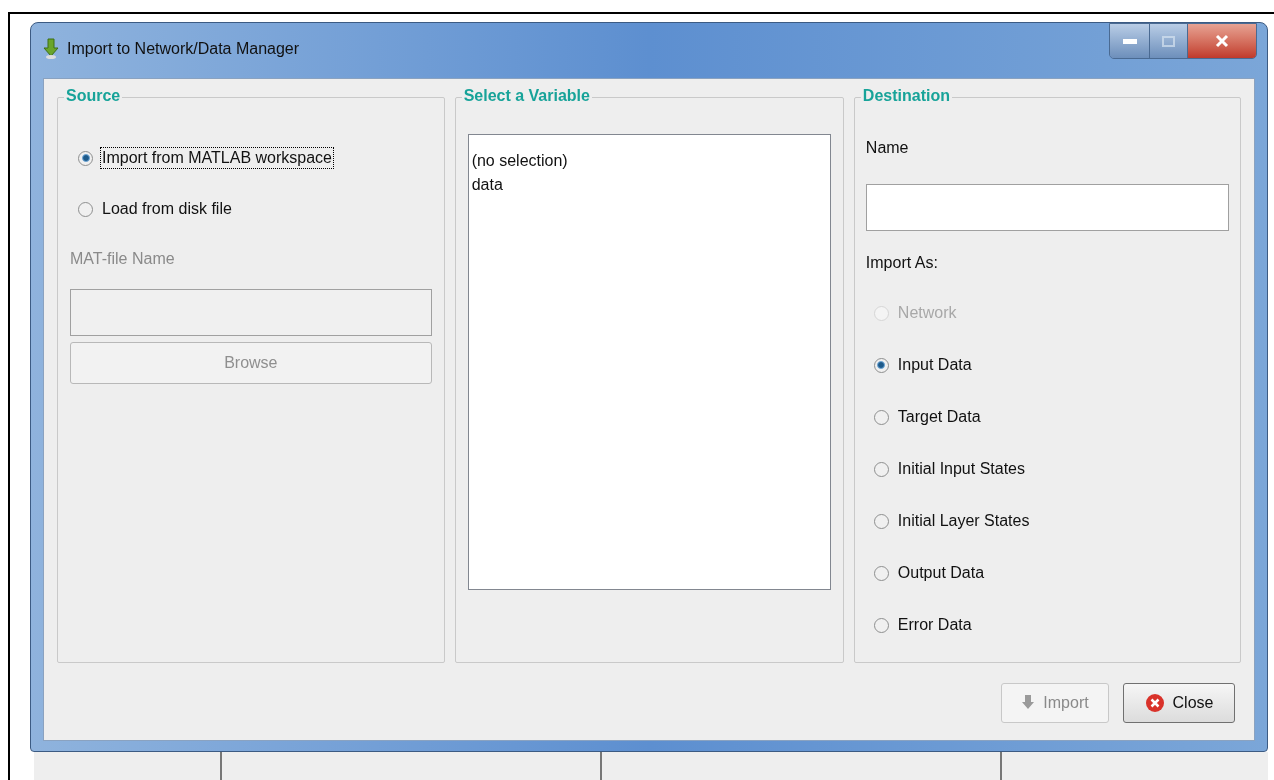  What do you see at coordinates (183, 49) in the screenshot?
I see `window-title: Import to Network/Data Manager` at bounding box center [183, 49].